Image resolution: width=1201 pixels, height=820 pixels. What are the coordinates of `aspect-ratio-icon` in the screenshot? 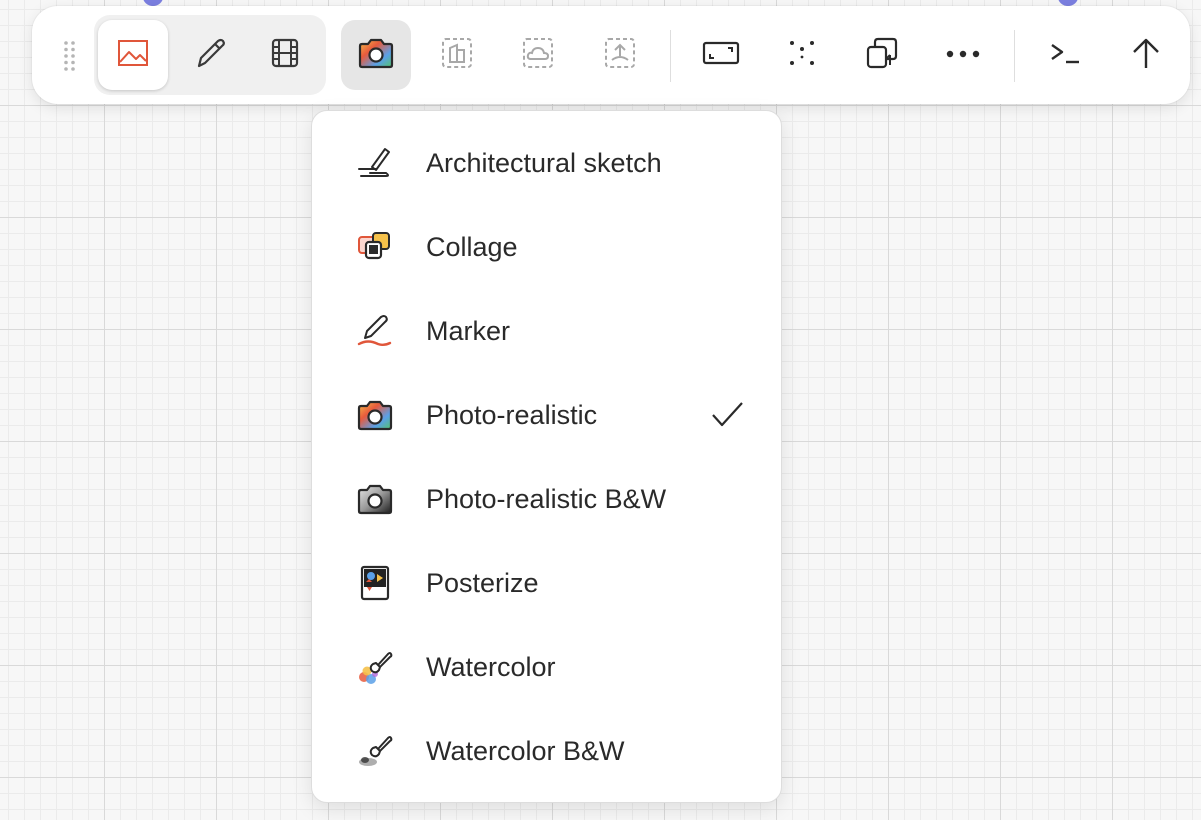 It's located at (721, 55).